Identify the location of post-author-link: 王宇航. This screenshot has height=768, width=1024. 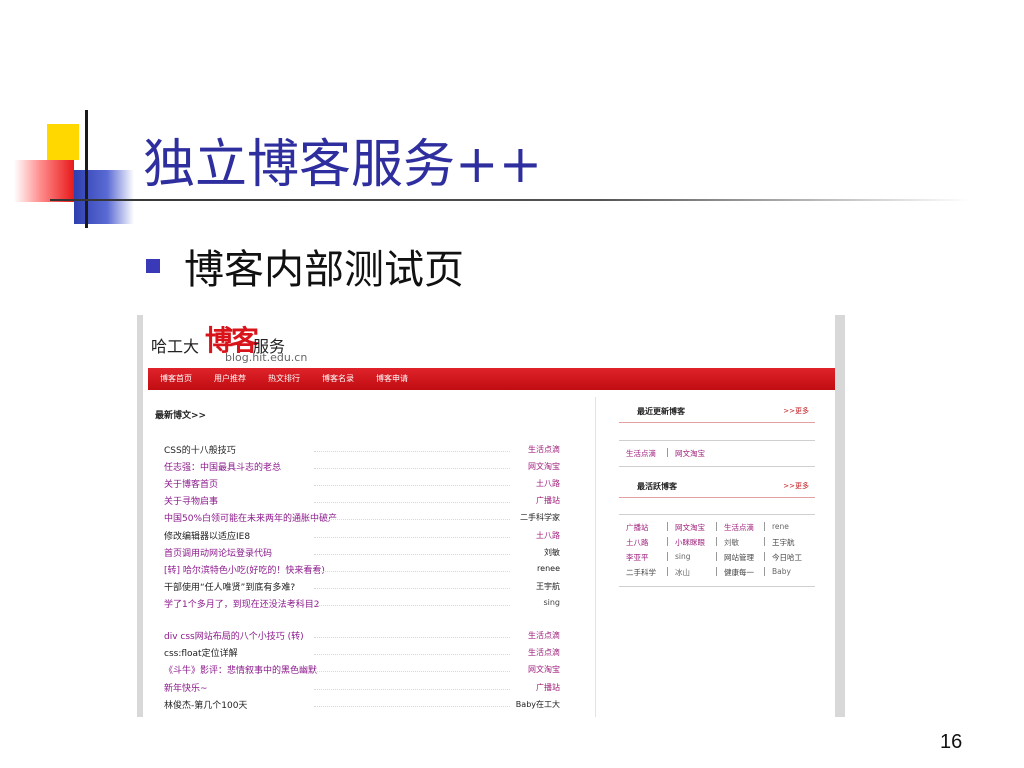
(548, 586).